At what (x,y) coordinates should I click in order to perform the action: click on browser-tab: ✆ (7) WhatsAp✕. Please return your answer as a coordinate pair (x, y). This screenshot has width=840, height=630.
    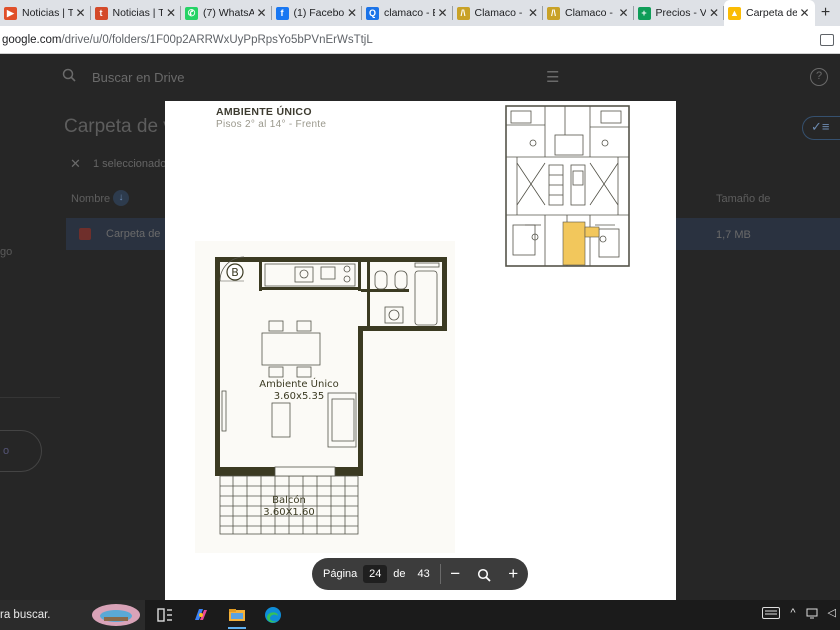
    Looking at the image, I should click on (226, 13).